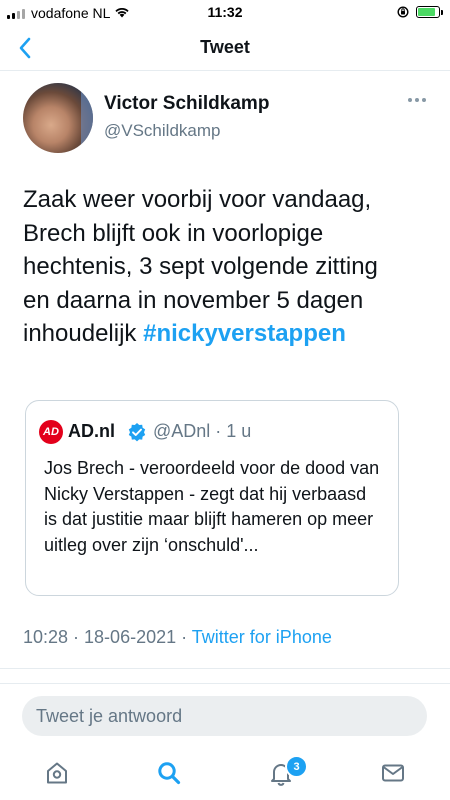  I want to click on tab-messages, so click(393, 773).